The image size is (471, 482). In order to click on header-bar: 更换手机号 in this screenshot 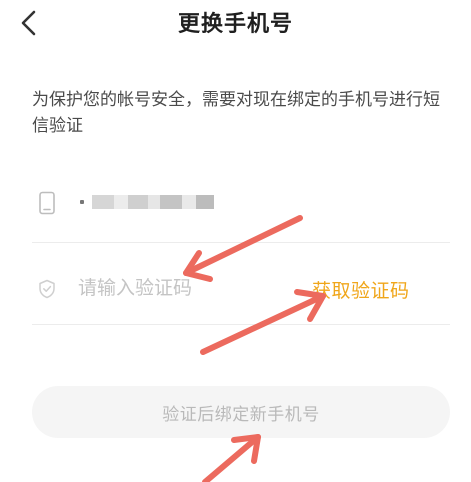, I will do `click(235, 23)`.